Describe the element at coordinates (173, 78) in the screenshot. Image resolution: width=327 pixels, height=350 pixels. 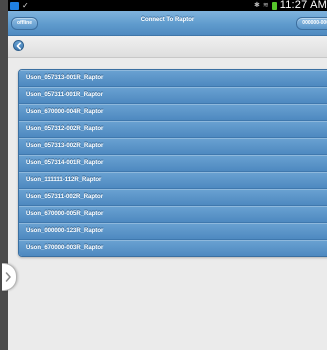
I see `list-item: Uson_057313-001R_Raptor` at that location.